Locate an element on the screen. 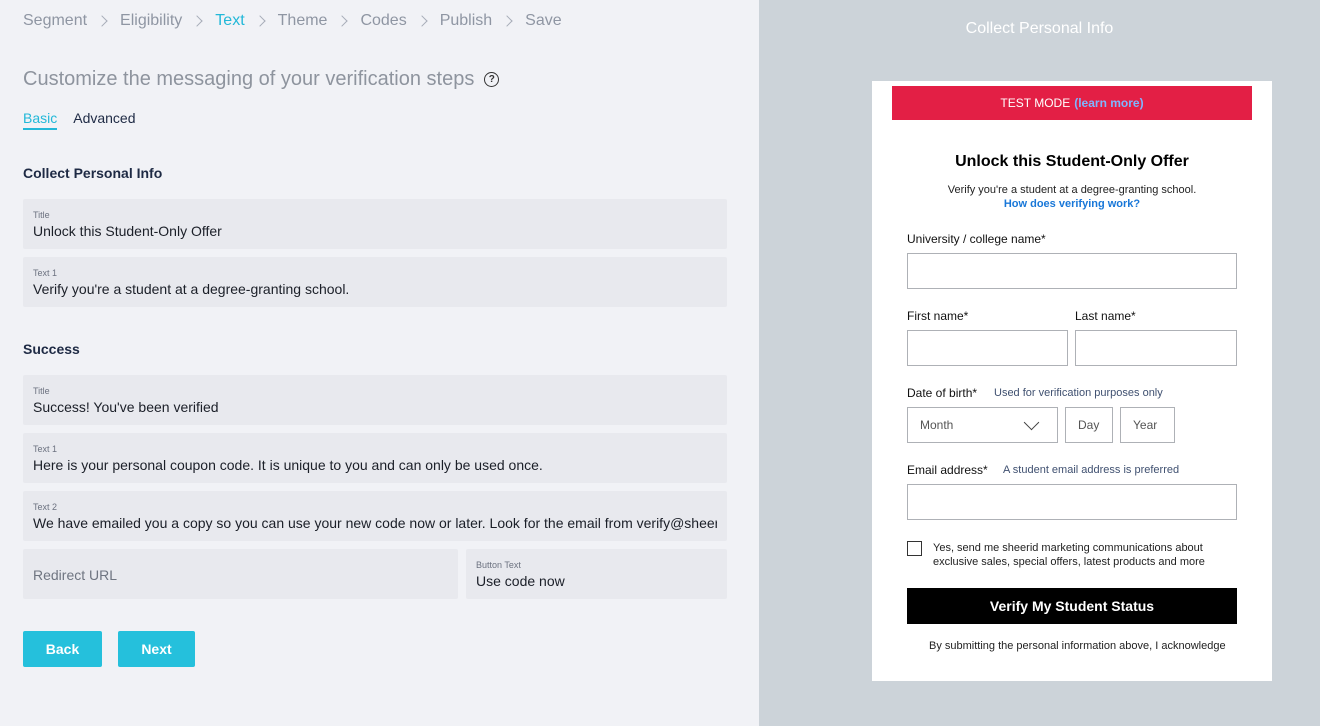  dob-hint: Used for verification purposes only is located at coordinates (1078, 393).